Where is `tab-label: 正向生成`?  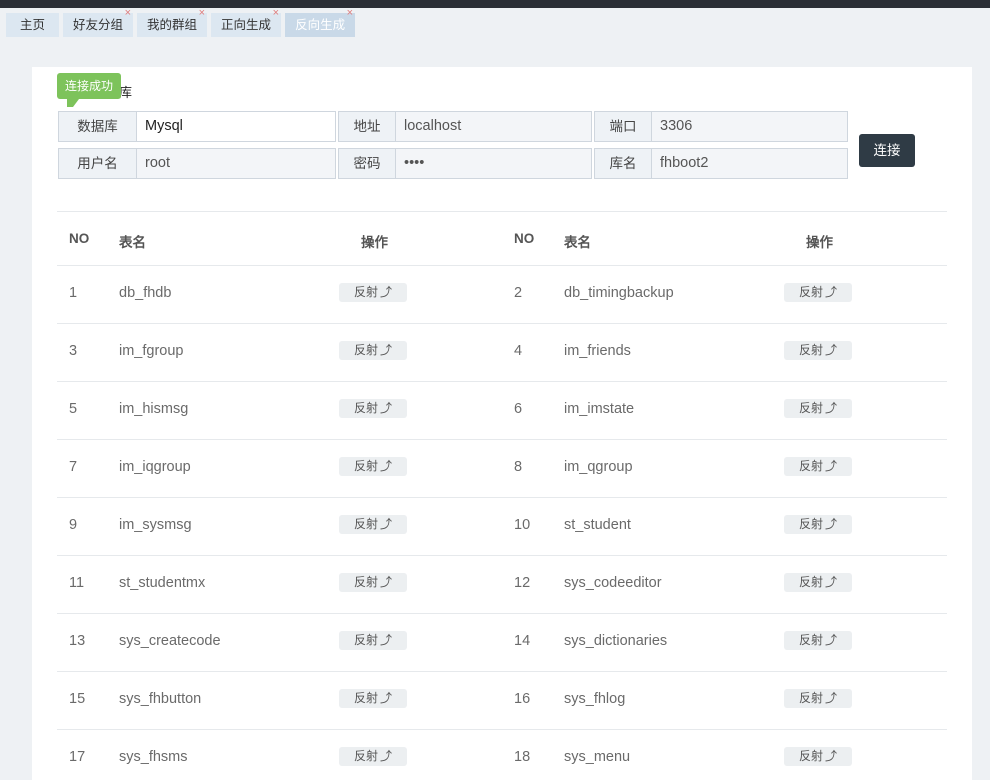
tab-label: 正向生成 is located at coordinates (246, 25).